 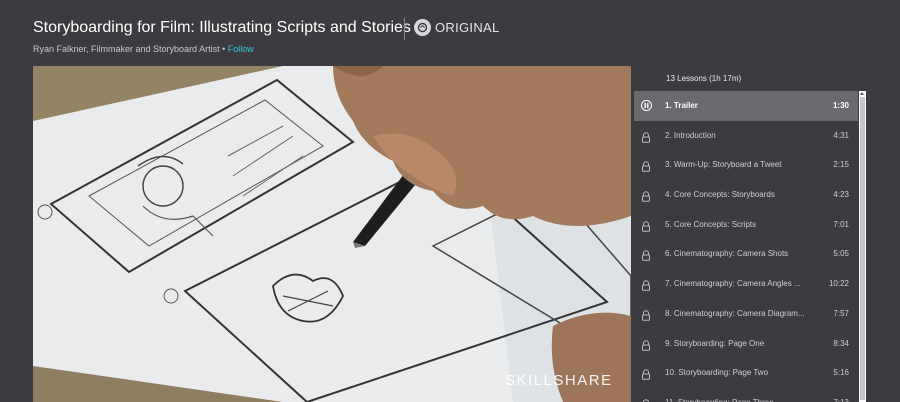 I want to click on lesson-duration: 8:34, so click(x=841, y=343).